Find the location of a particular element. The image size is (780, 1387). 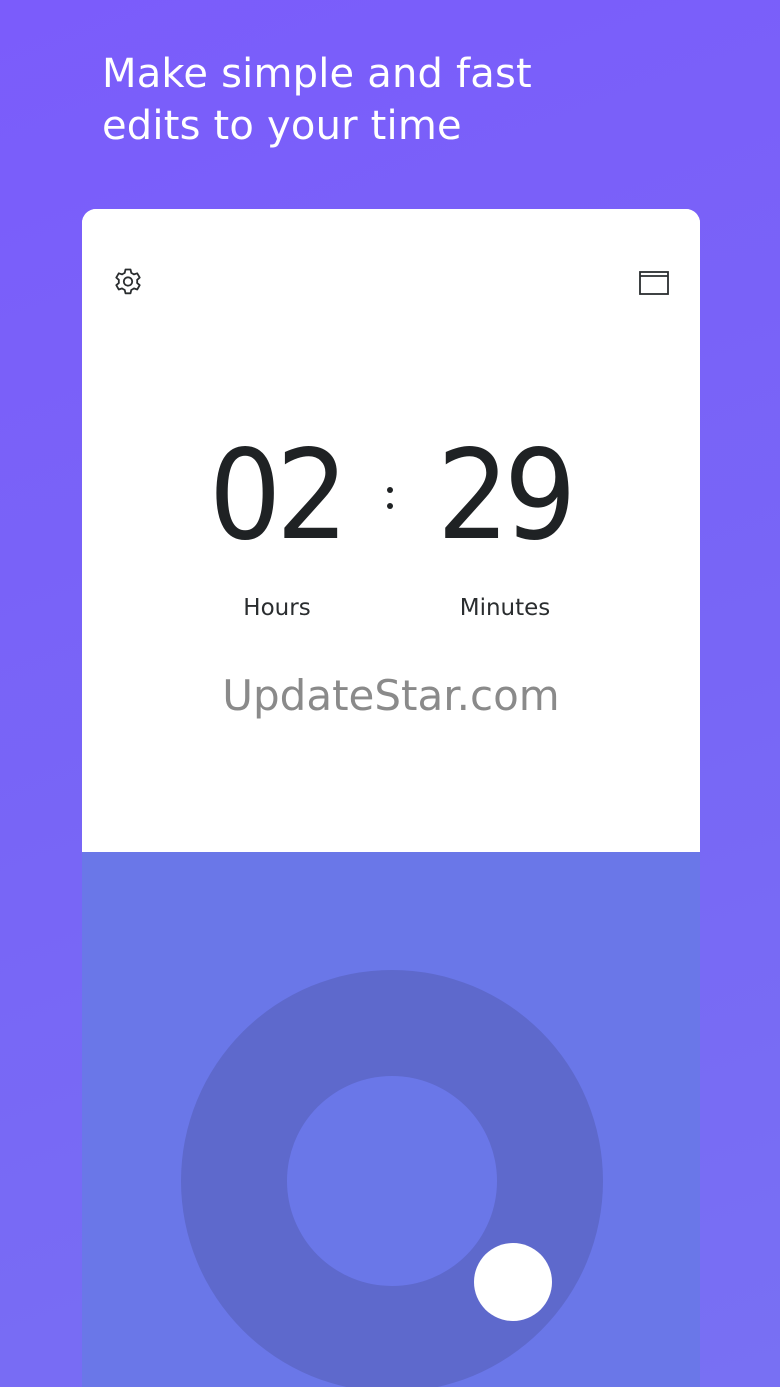

time-separator is located at coordinates (390, 498).